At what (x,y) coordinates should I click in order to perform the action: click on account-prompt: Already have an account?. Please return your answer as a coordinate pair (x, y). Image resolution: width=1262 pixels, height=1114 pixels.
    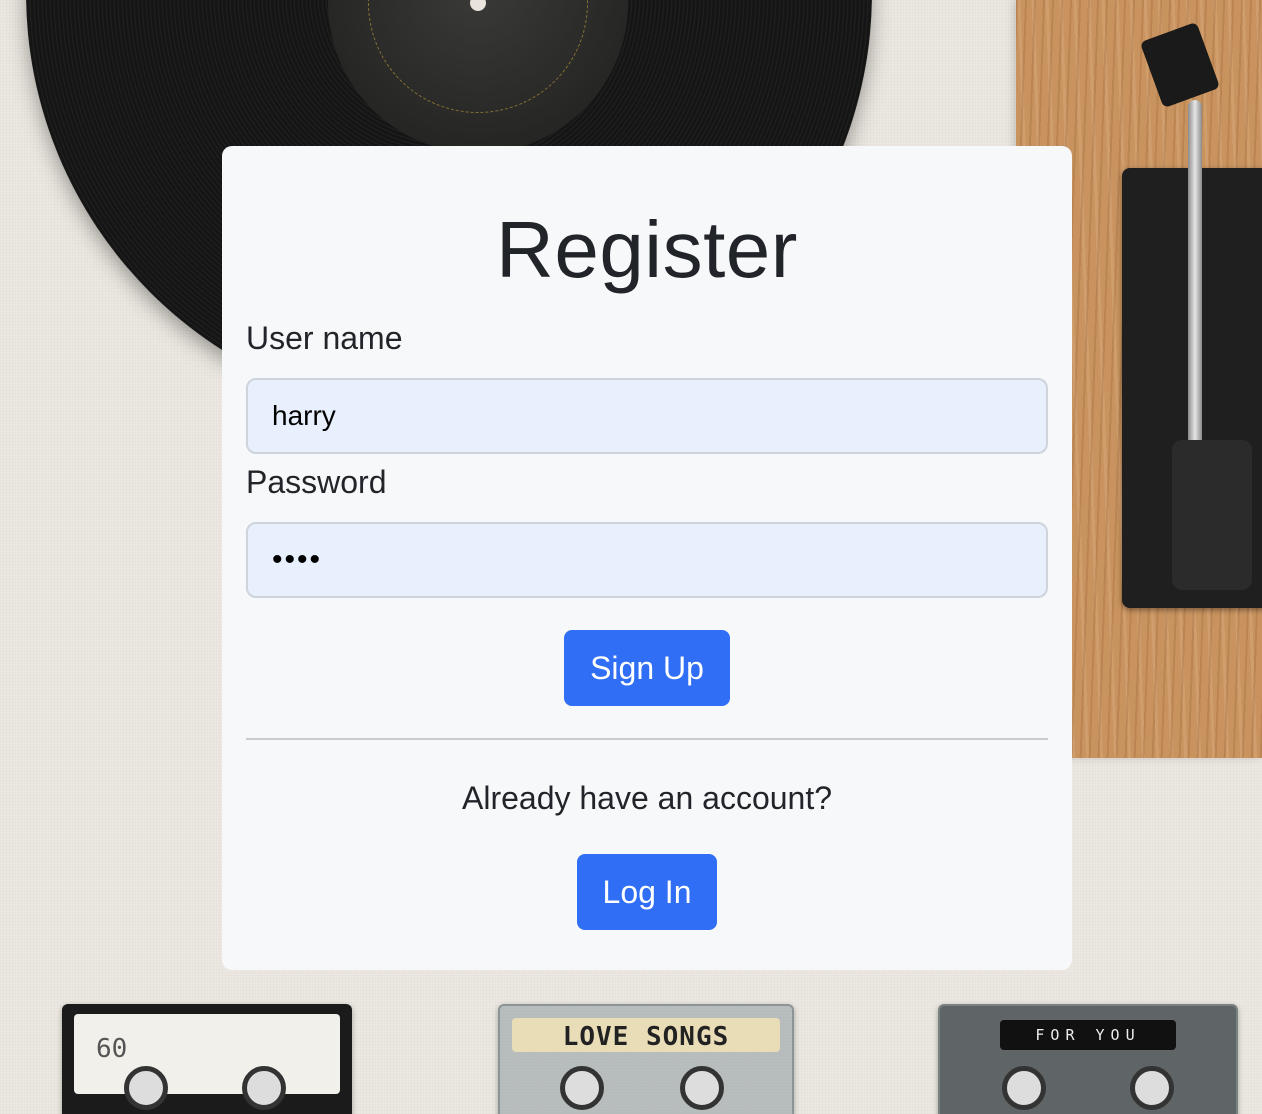
    Looking at the image, I should click on (647, 798).